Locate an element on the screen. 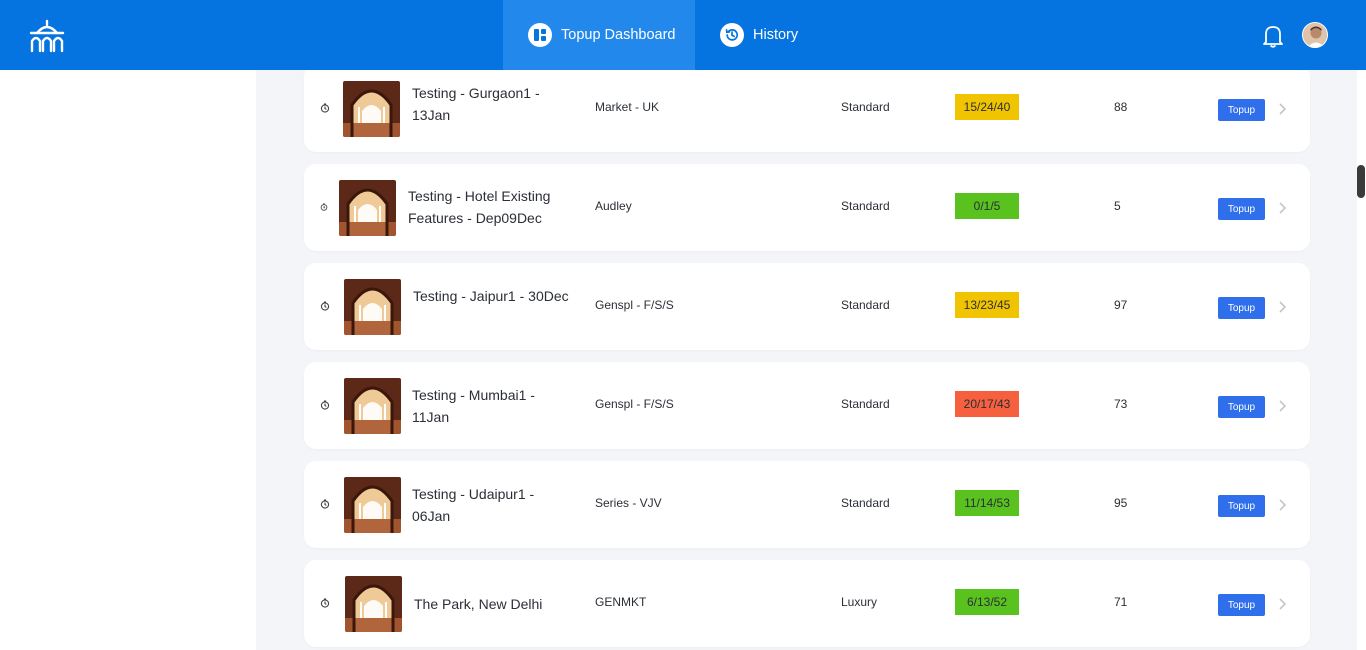 This screenshot has height=650, width=1366. hotel-name: Testing - Jaipur1 - 30Dec is located at coordinates (491, 296).